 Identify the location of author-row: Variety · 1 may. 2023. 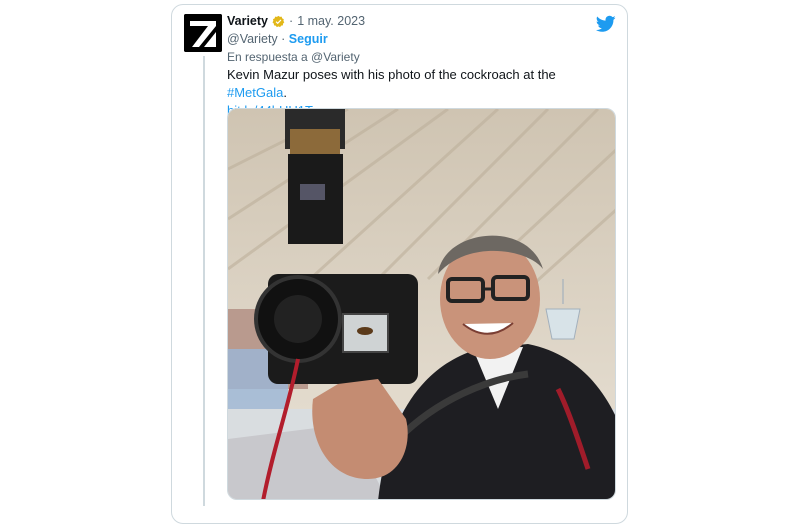
(296, 21).